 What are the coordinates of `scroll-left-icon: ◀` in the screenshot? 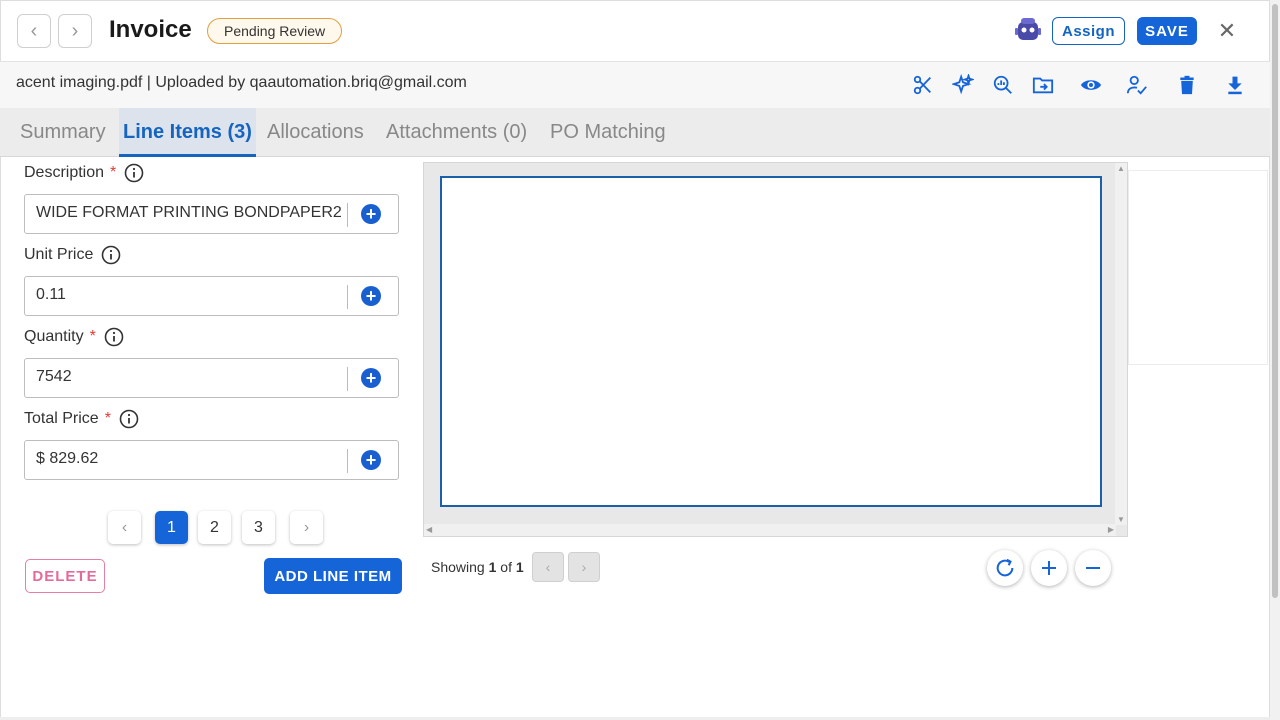 It's located at (429, 529).